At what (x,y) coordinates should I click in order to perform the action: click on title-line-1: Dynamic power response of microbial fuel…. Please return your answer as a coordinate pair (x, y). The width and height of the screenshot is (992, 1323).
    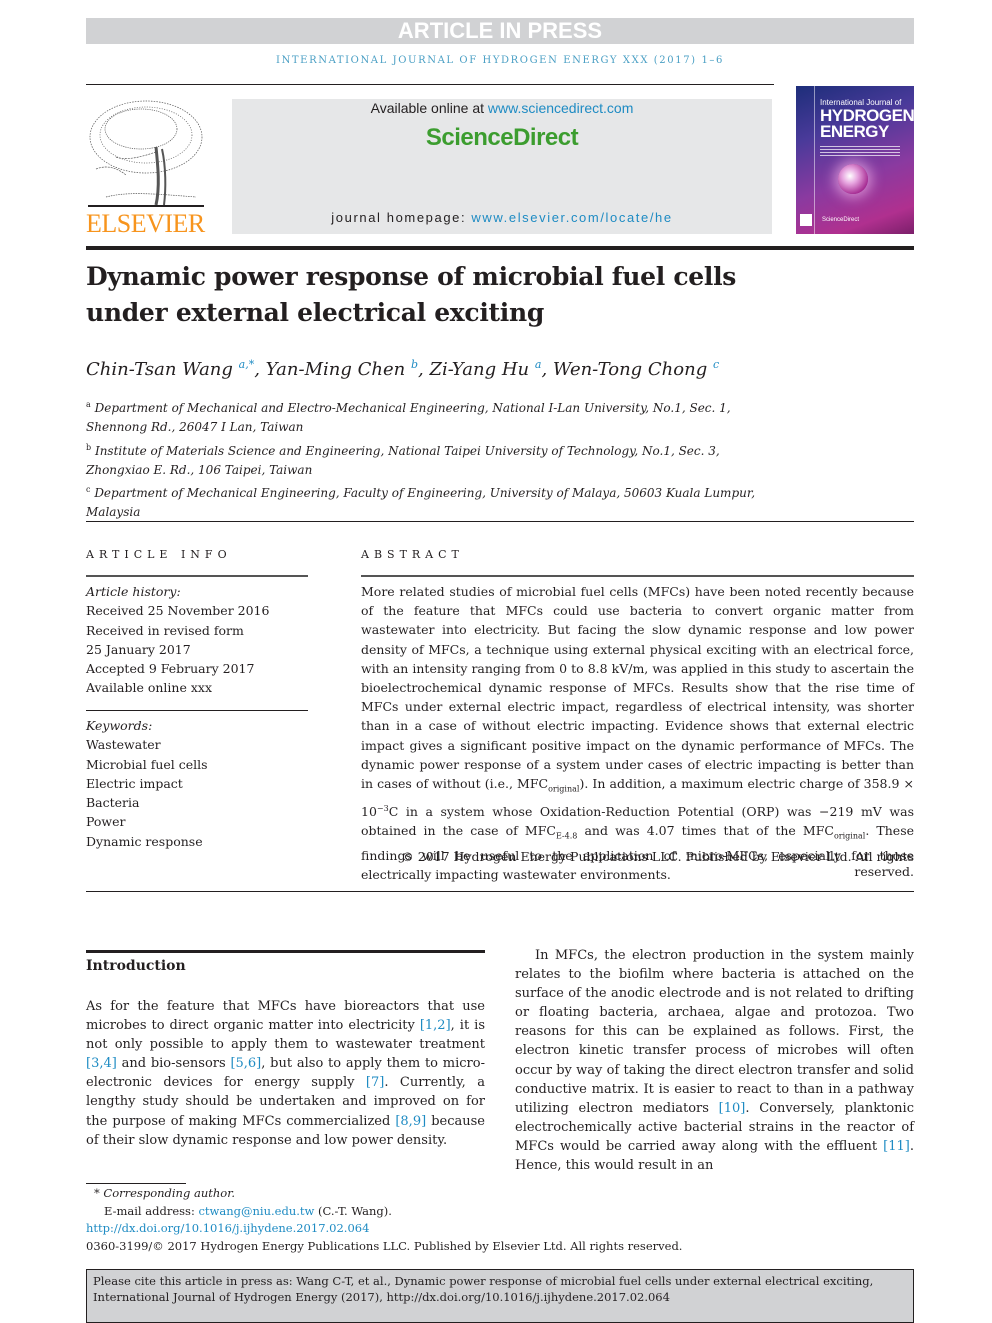
    Looking at the image, I should click on (411, 276).